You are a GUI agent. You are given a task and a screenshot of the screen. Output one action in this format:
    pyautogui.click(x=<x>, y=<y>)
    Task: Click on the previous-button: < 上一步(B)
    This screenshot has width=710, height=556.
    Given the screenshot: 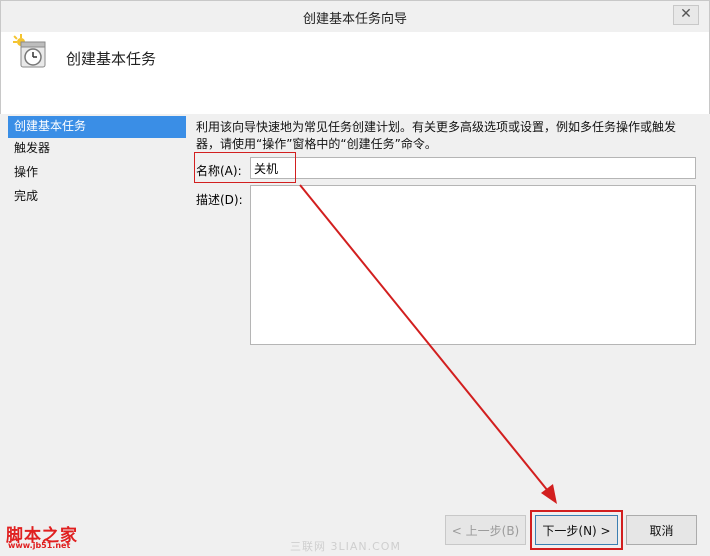 What is the action you would take?
    pyautogui.click(x=485, y=530)
    